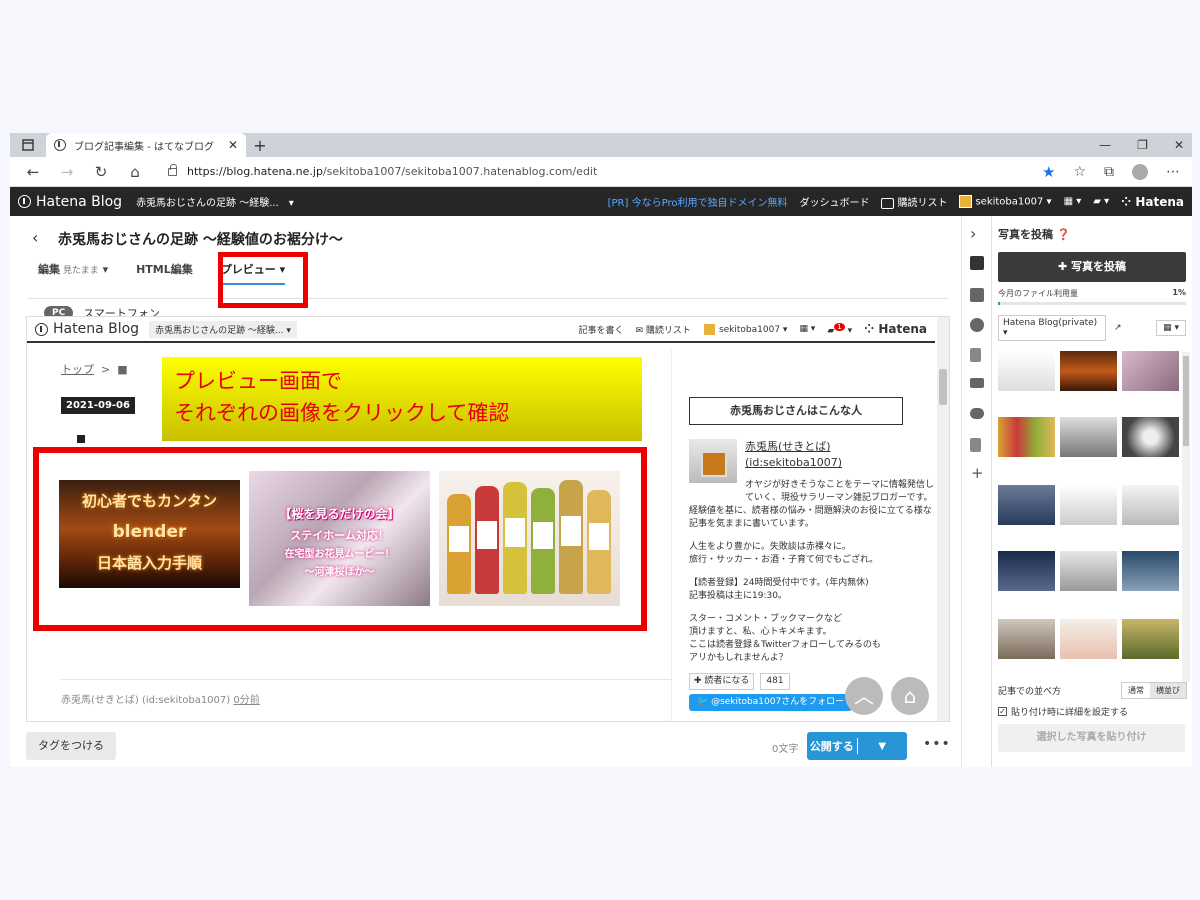 The width and height of the screenshot is (1200, 900). What do you see at coordinates (796, 411) in the screenshot?
I see `profile-heading: 赤兎馬おじさんはこんな人` at bounding box center [796, 411].